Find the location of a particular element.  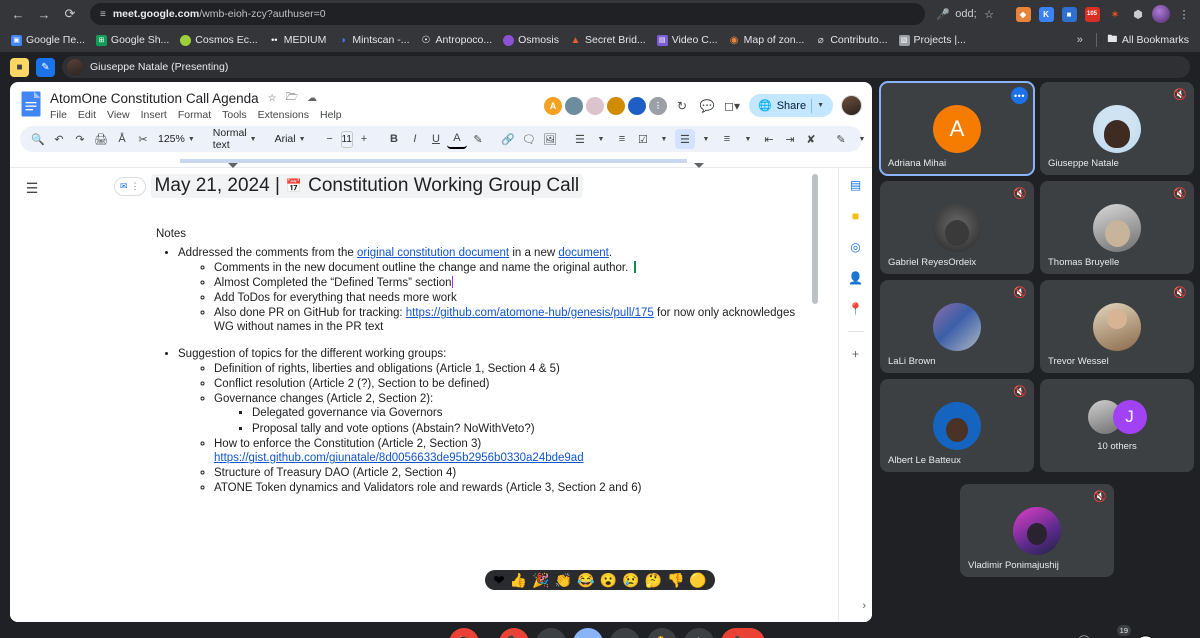

participant-tile-adriana-mihai: ••• A Adriana Mihai is located at coordinates (957, 128).